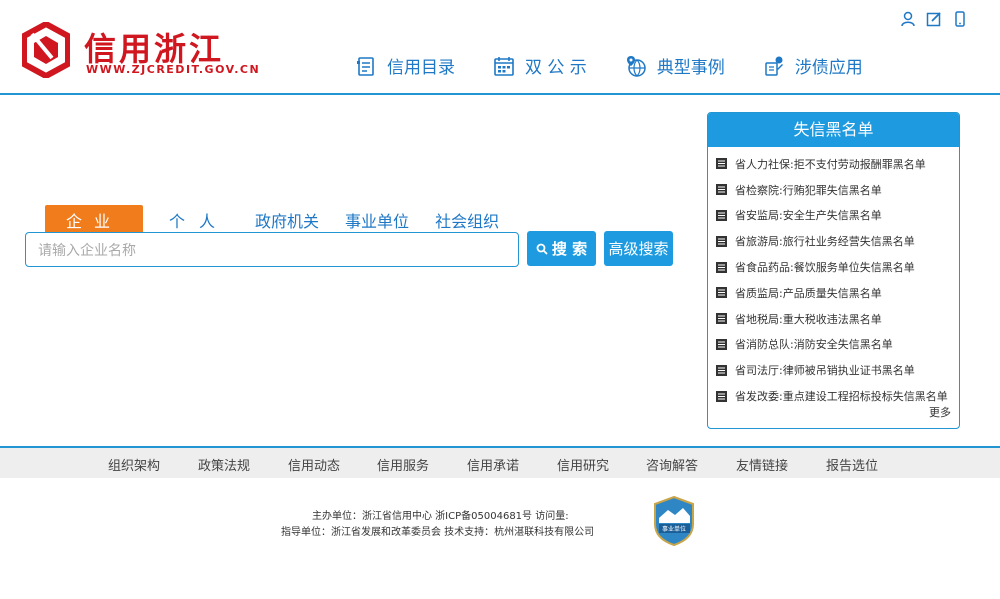  What do you see at coordinates (830, 164) in the screenshot?
I see `blacklist-item-text: 省人力社保:拒不支付劳动报酬罪黑名单` at bounding box center [830, 164].